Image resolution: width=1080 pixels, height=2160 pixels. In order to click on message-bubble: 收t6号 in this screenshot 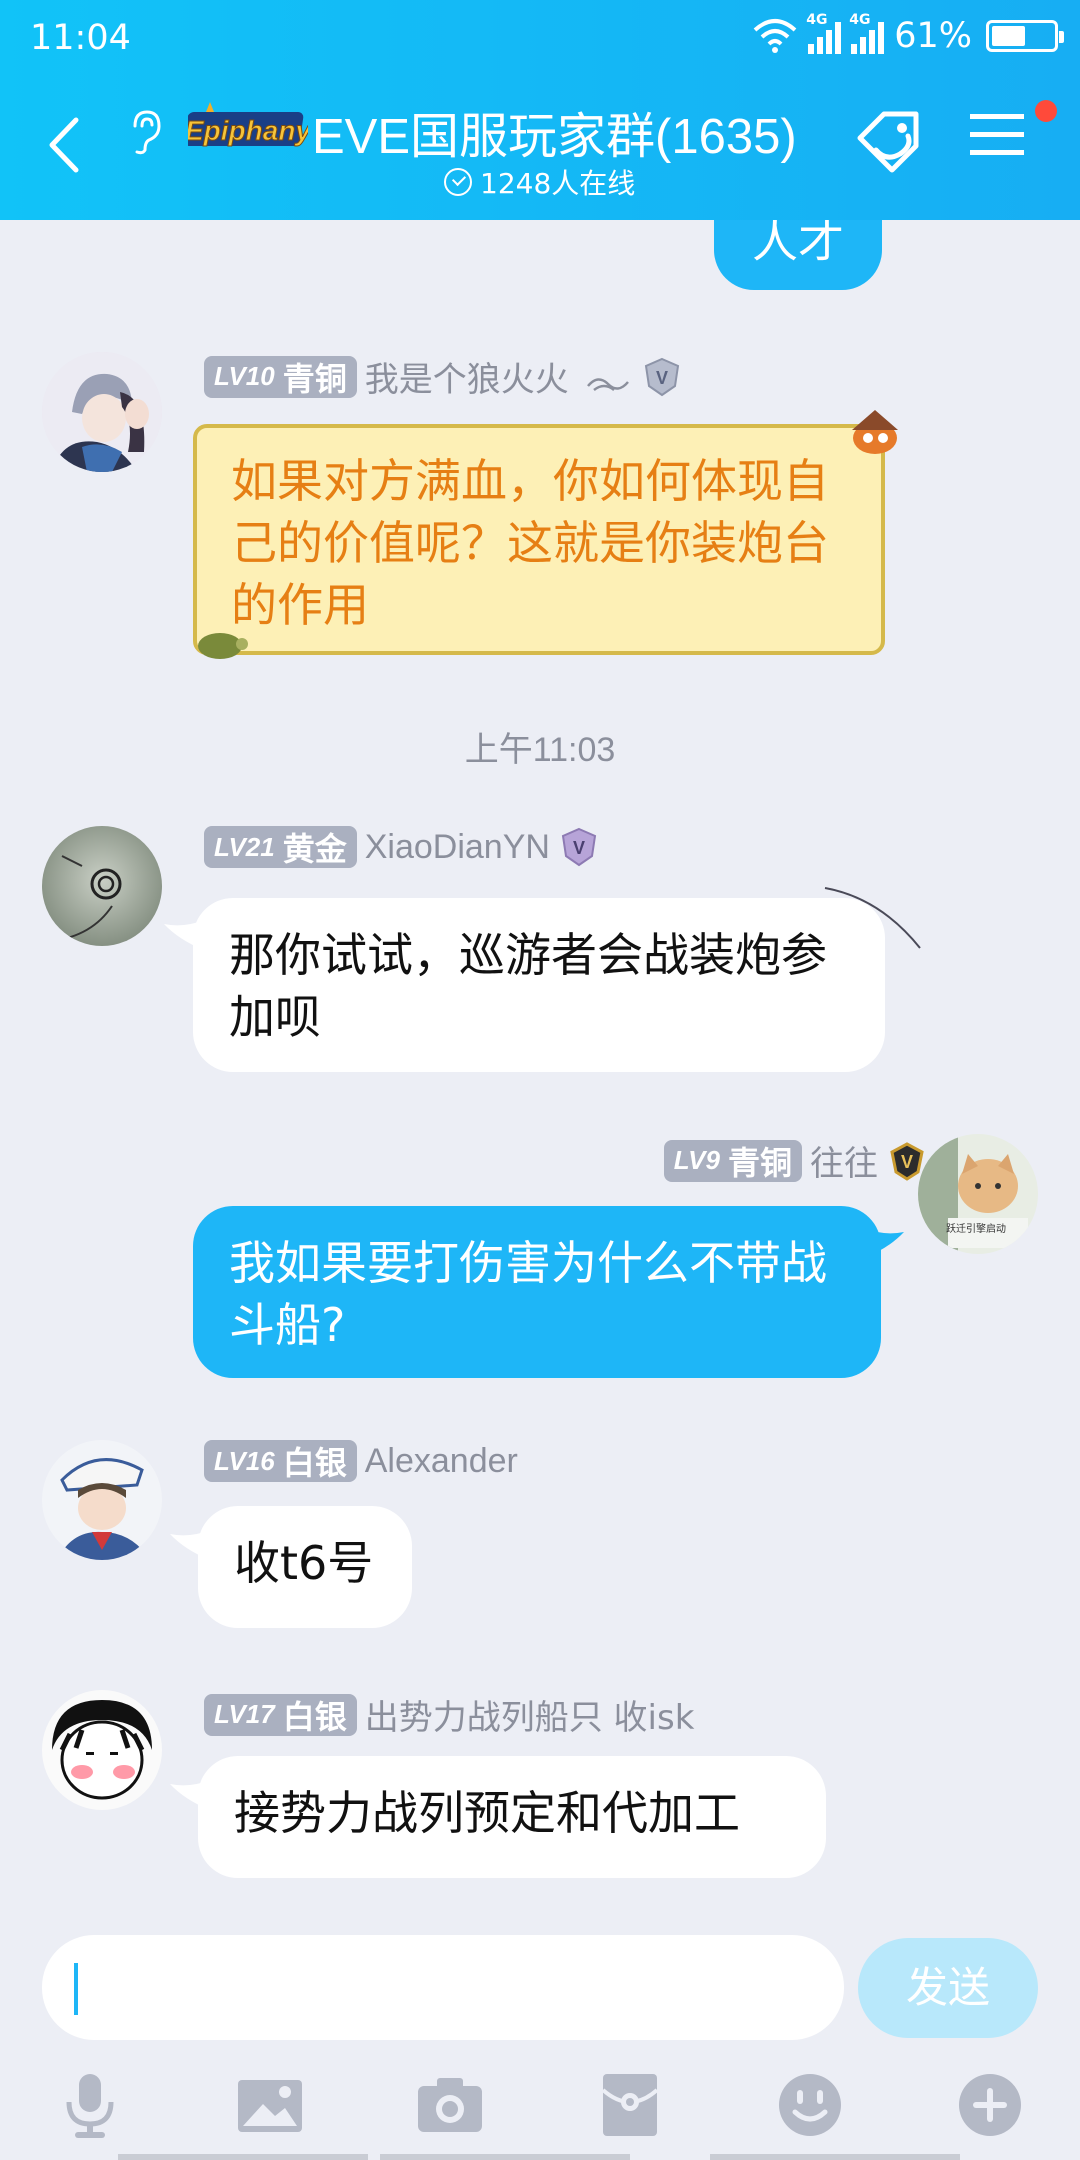, I will do `click(305, 1567)`.